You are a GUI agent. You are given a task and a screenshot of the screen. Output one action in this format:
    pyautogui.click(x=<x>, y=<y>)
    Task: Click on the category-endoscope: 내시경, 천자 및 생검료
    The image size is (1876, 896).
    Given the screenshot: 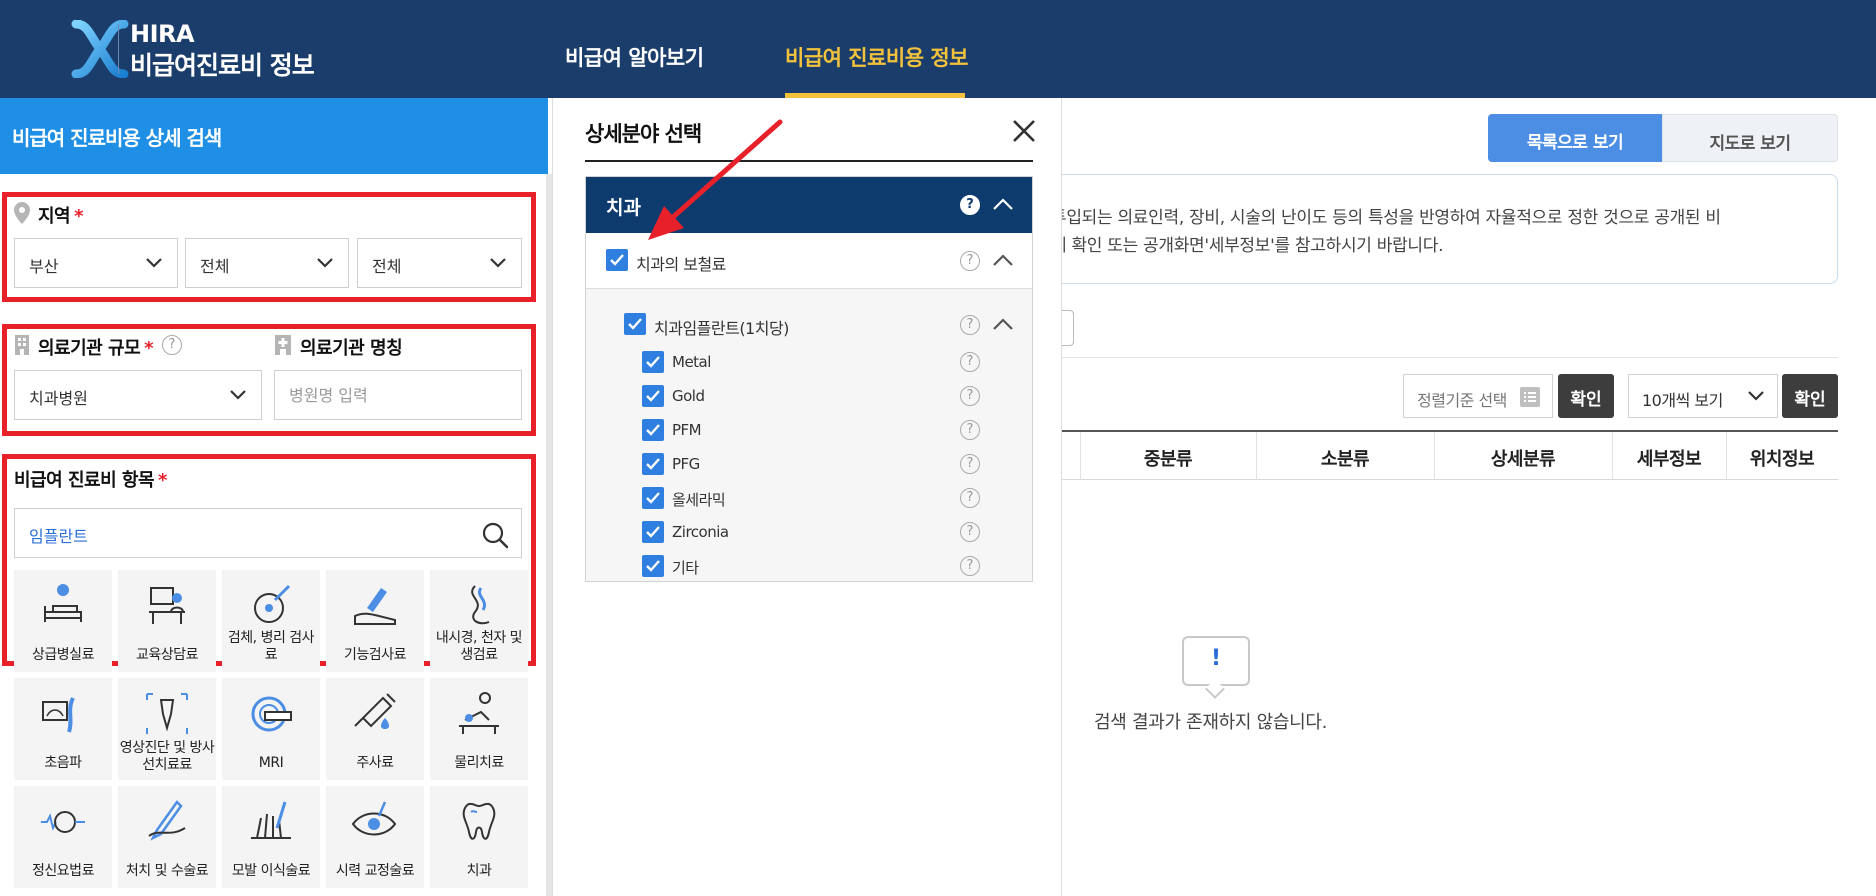 What is the action you would take?
    pyautogui.click(x=479, y=621)
    